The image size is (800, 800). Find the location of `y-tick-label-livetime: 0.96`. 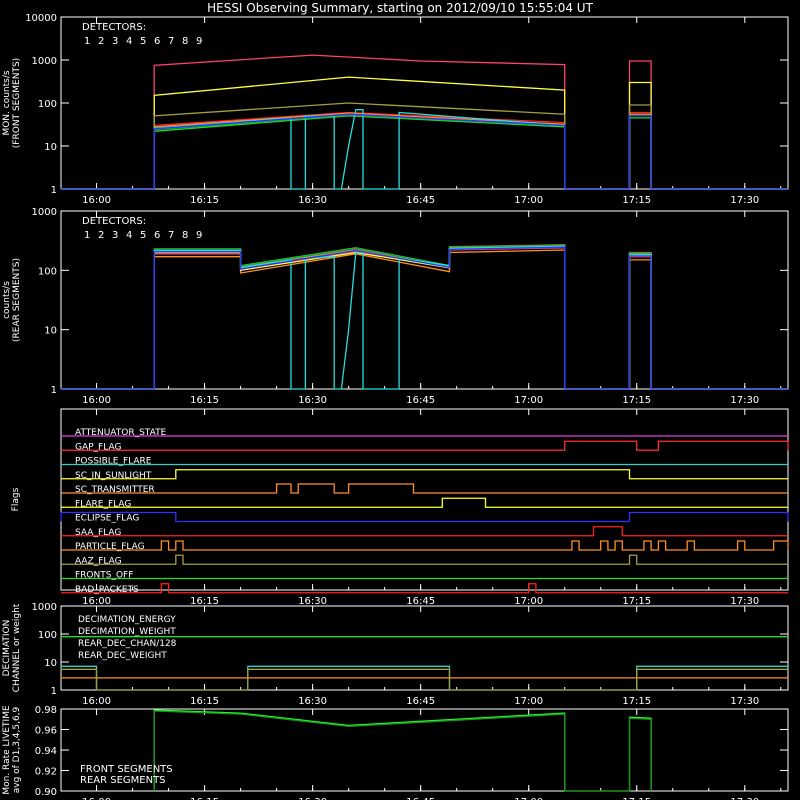

y-tick-label-livetime: 0.96 is located at coordinates (46, 731).